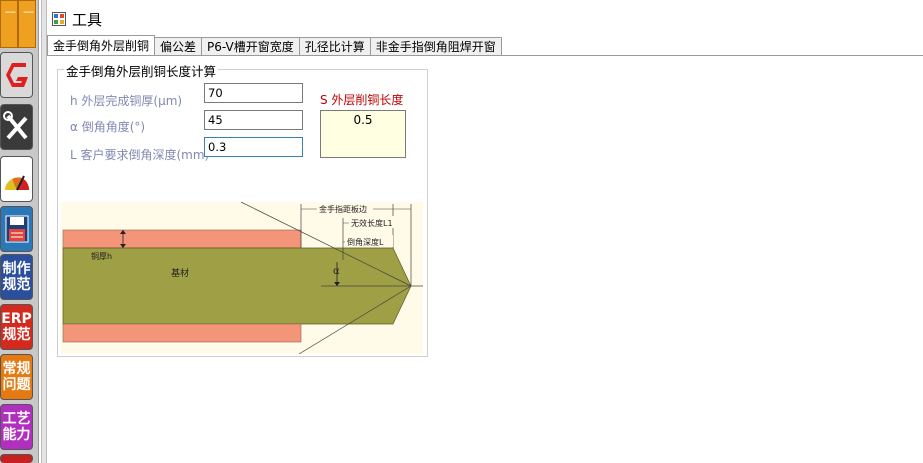  Describe the element at coordinates (27, 24) in the screenshot. I see `dock-pin-button: —` at that location.